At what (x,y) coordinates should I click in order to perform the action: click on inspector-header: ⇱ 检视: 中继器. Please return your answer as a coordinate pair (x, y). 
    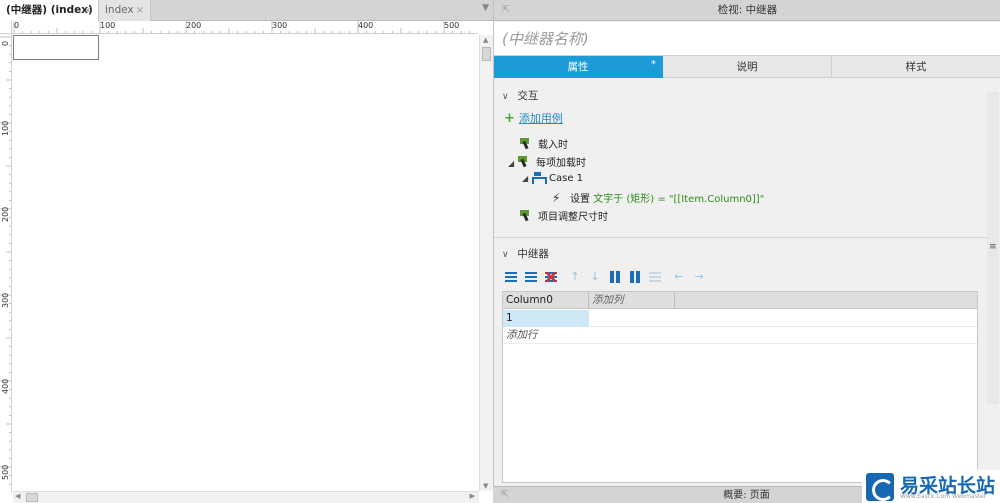
    Looking at the image, I should click on (747, 10).